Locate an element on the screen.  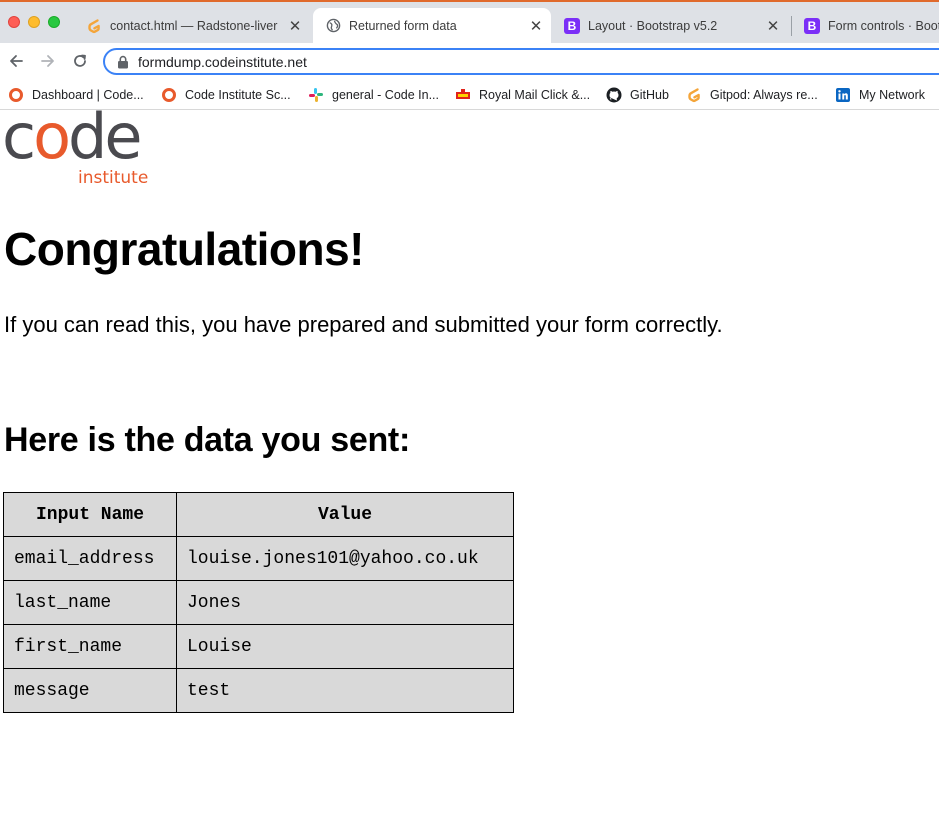
tab-bootstrap-layout: B Layout · Bootstrap v5.2 ✕ is located at coordinates (670, 25).